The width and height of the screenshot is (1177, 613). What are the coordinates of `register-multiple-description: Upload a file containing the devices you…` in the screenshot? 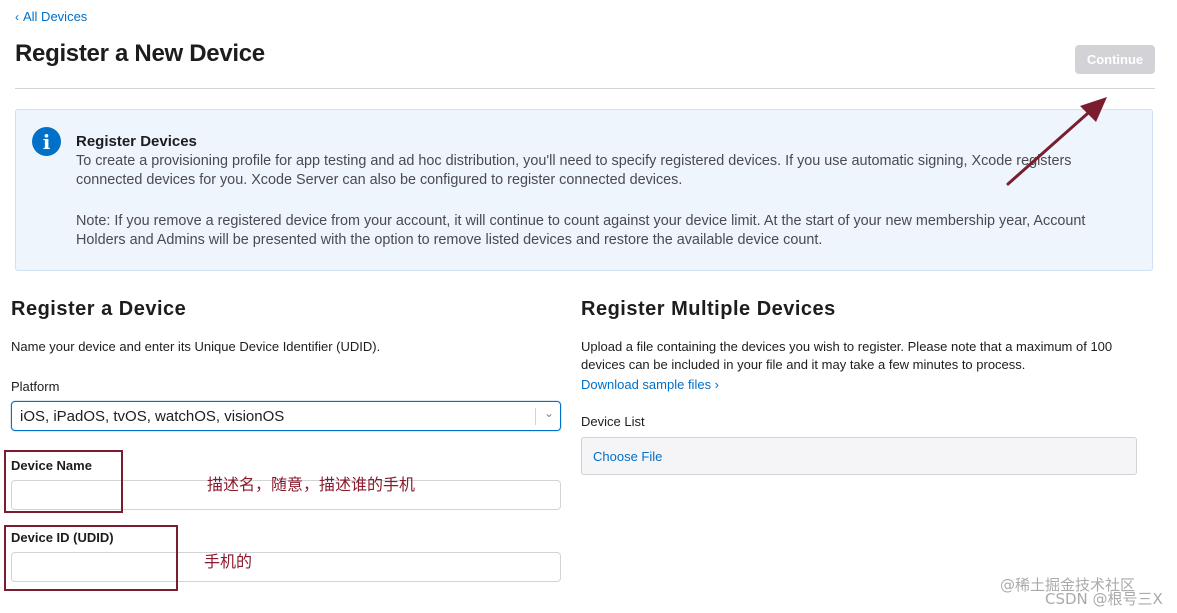 It's located at (847, 355).